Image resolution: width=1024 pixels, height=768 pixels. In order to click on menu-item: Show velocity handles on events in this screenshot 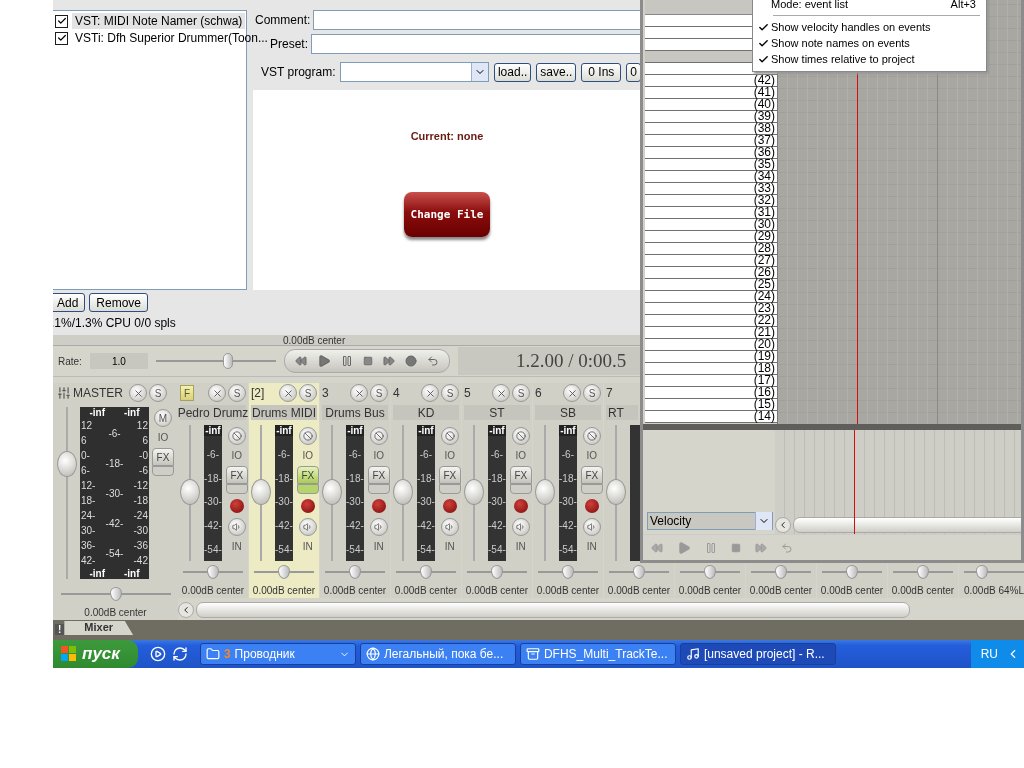, I will do `click(869, 27)`.